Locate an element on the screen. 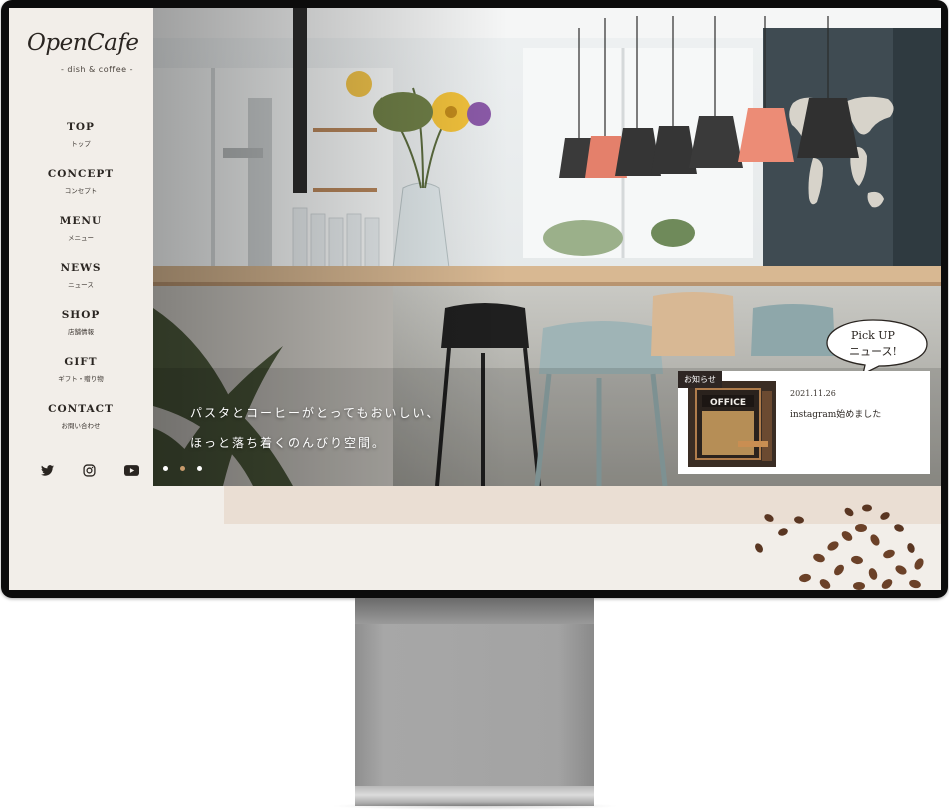 This screenshot has height=811, width=949. news-label: お知らせ is located at coordinates (700, 379).